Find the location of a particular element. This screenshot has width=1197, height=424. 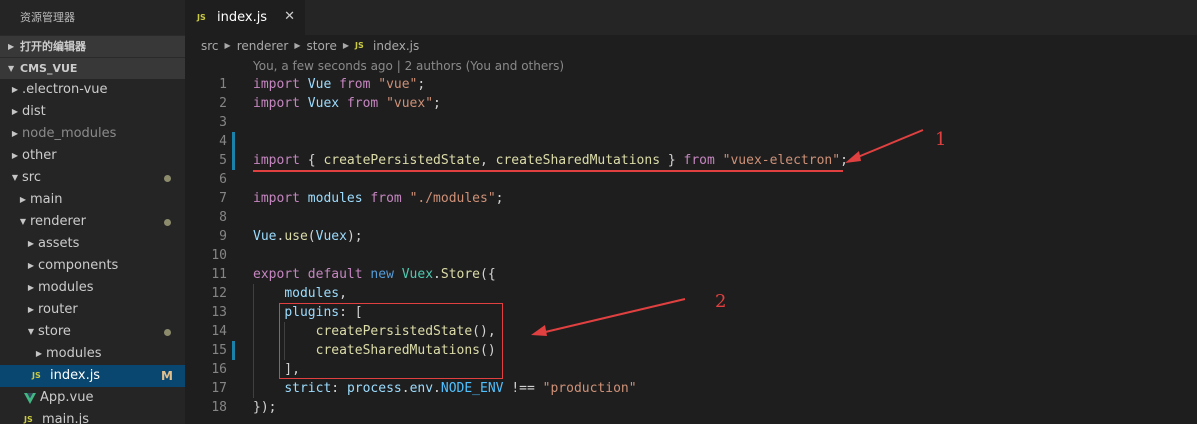

tree-item-dist: ▶ dist is located at coordinates (92, 112).